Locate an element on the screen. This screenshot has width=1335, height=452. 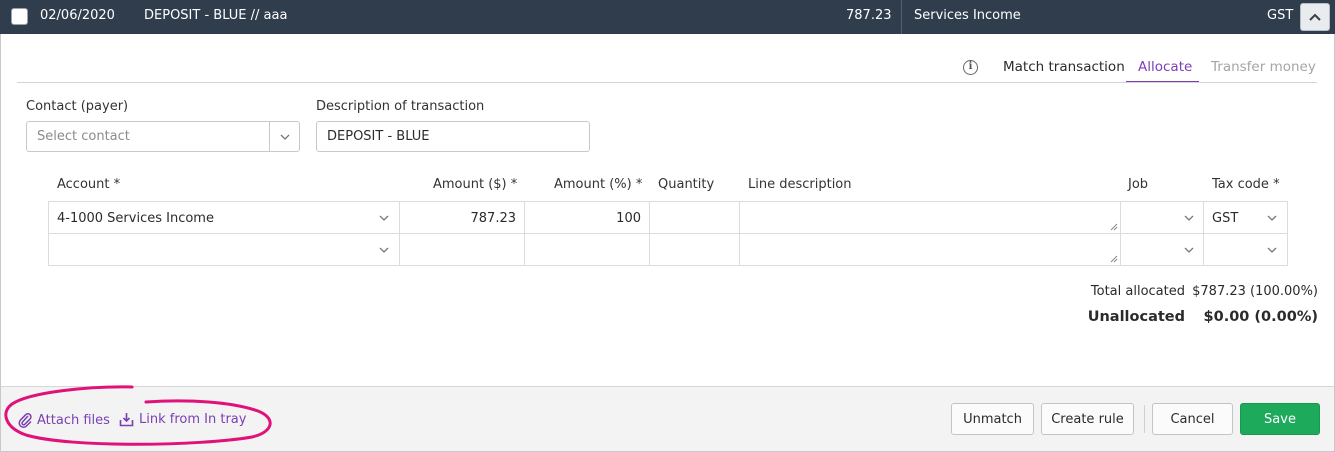
transaction-description: DEPOSIT - BLUE // aaa is located at coordinates (216, 15).